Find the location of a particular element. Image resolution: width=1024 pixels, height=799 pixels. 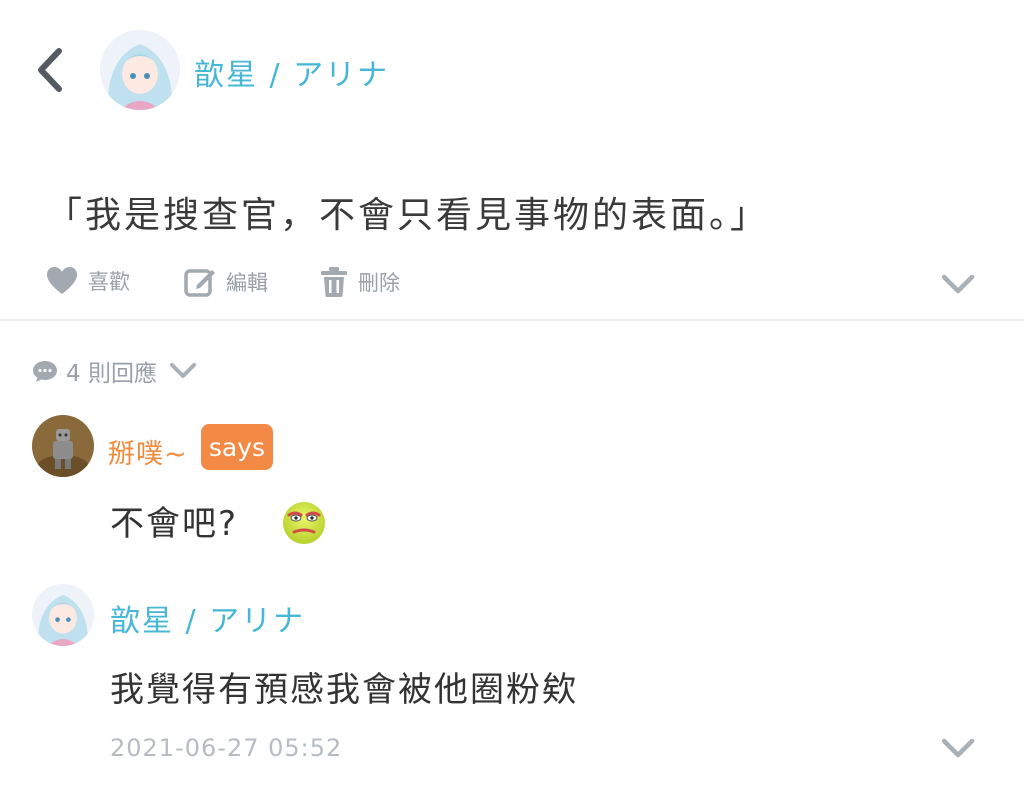

reply-author-name: 歆星 / アリナ is located at coordinates (207, 618).